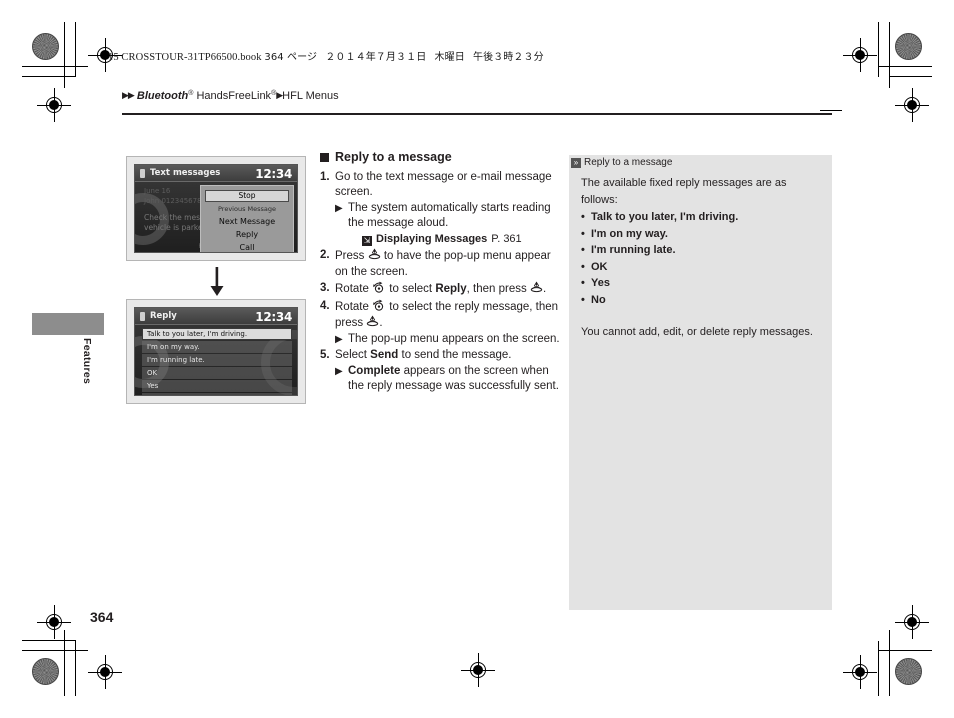  I want to click on popup-item-next-message: Next Message, so click(247, 222).